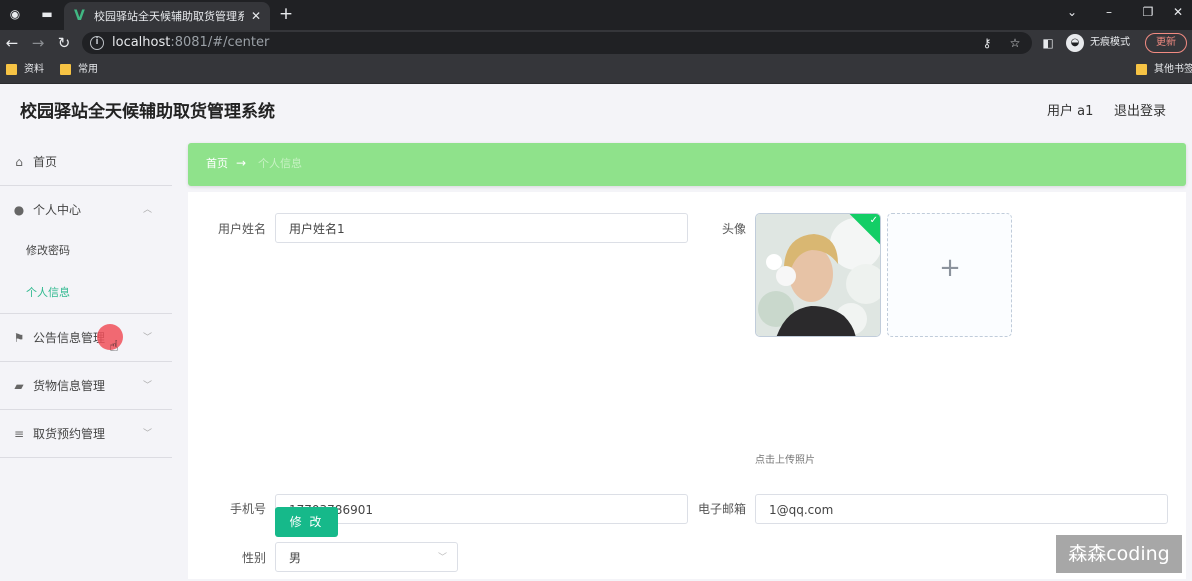 This screenshot has height=581, width=1192. I want to click on browser-tab: V 校园驿站全天候辅助取货管理系 ✕, so click(167, 16).